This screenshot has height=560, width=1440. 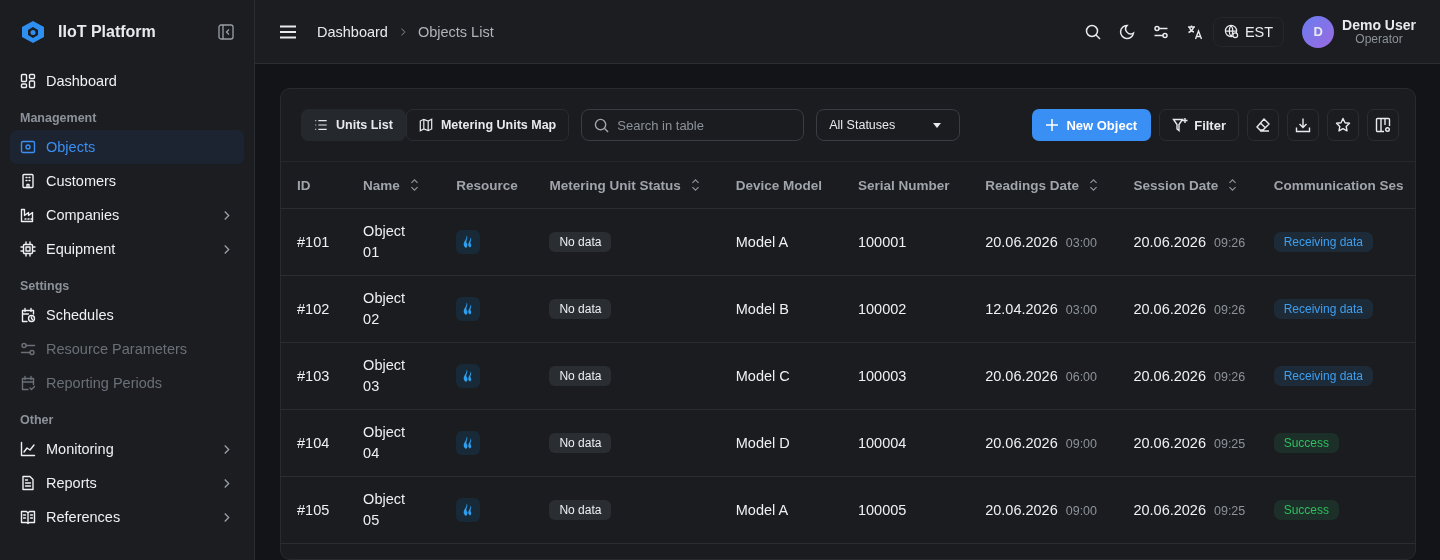 What do you see at coordinates (314, 242) in the screenshot?
I see `table-cell: #101` at bounding box center [314, 242].